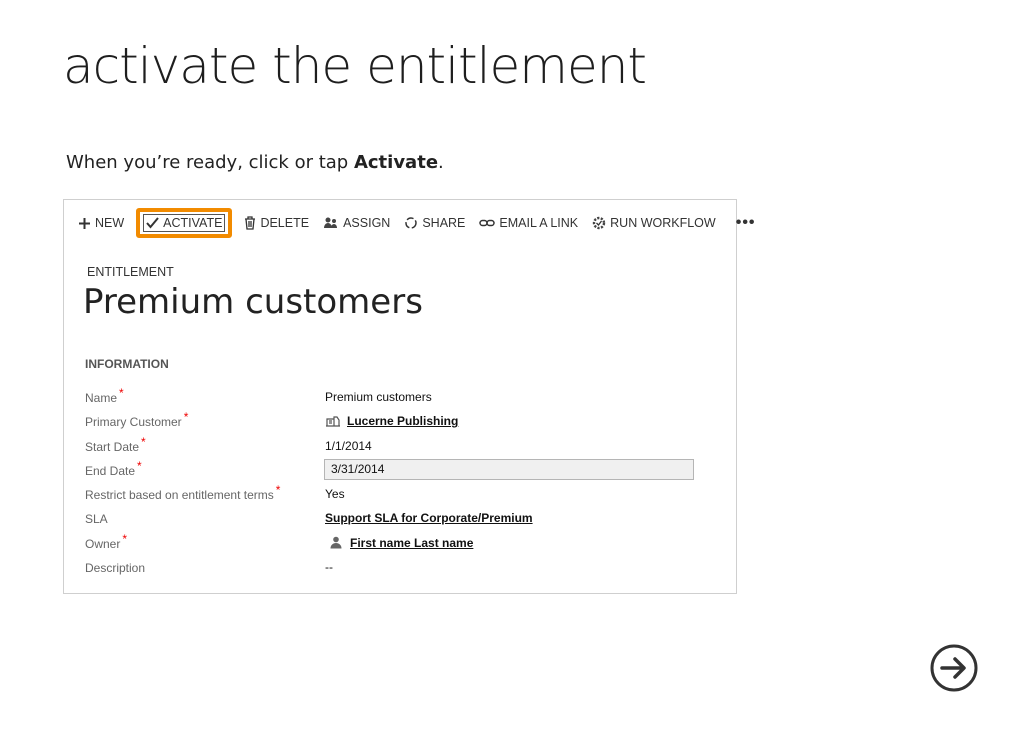 Image resolution: width=1024 pixels, height=739 pixels. What do you see at coordinates (331, 222) in the screenshot?
I see `assign-people-icon` at bounding box center [331, 222].